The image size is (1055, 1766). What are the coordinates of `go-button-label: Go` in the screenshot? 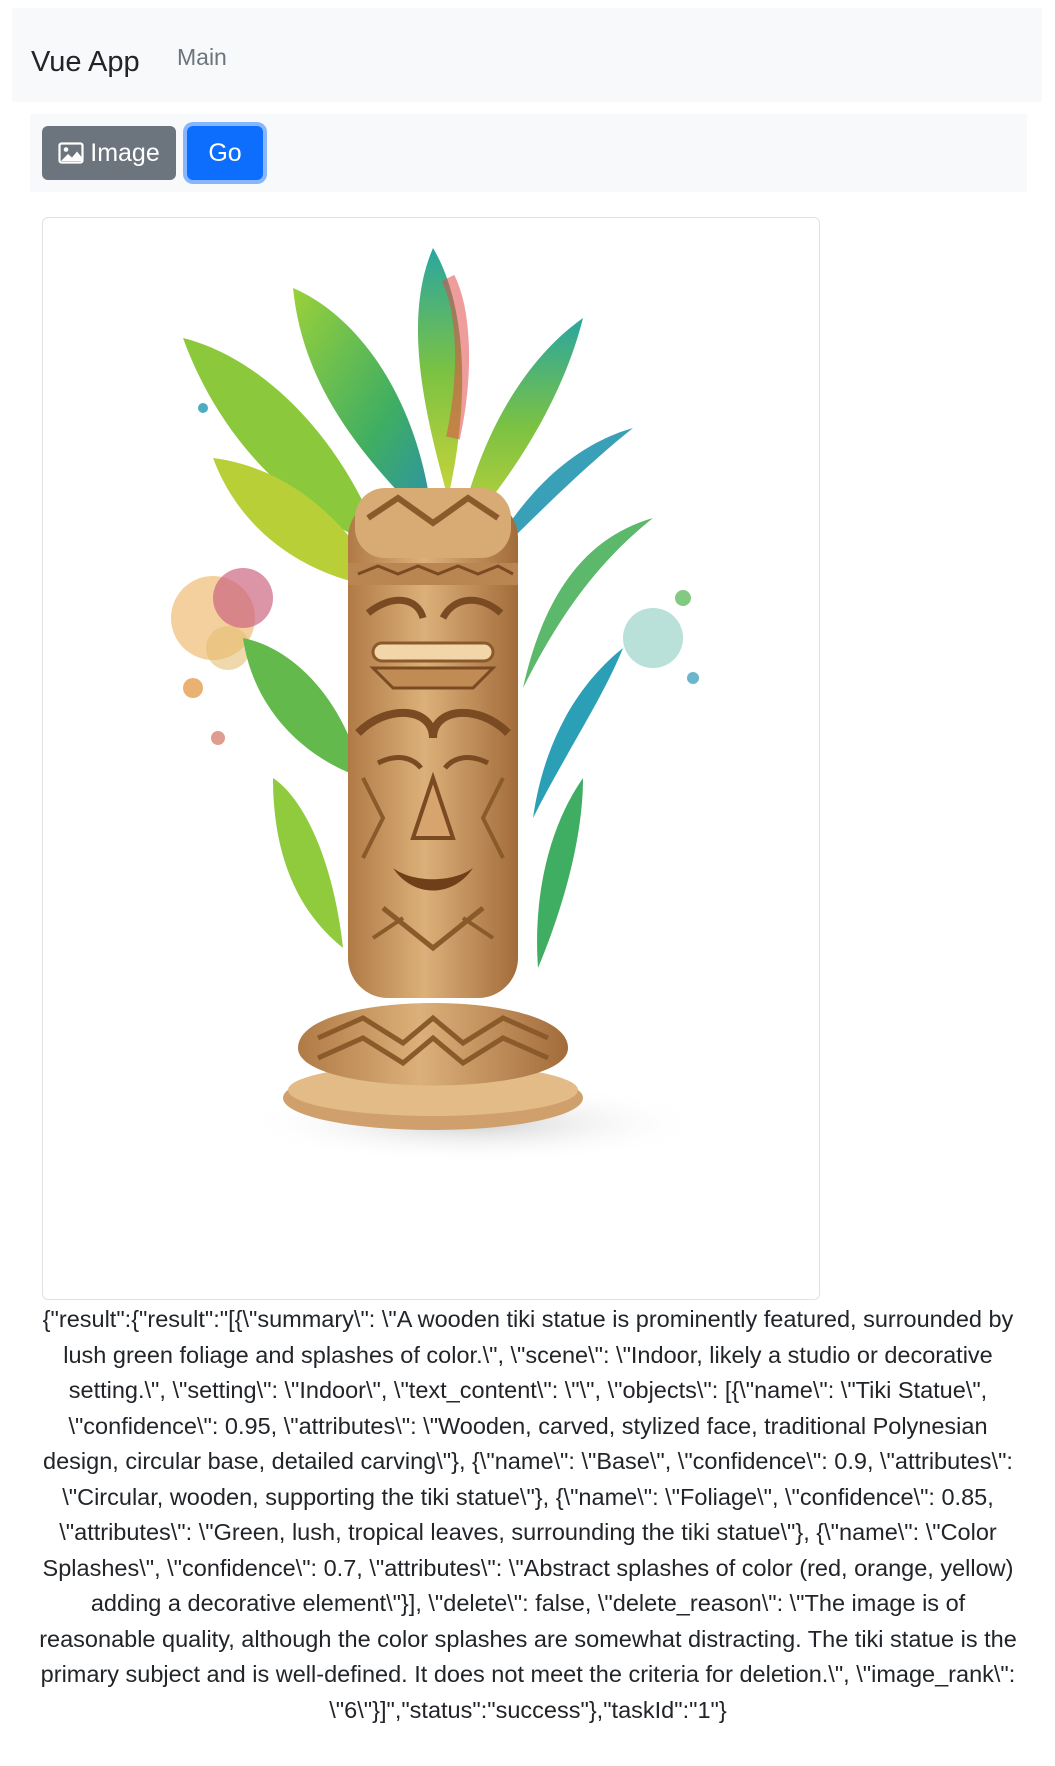 It's located at (225, 152).